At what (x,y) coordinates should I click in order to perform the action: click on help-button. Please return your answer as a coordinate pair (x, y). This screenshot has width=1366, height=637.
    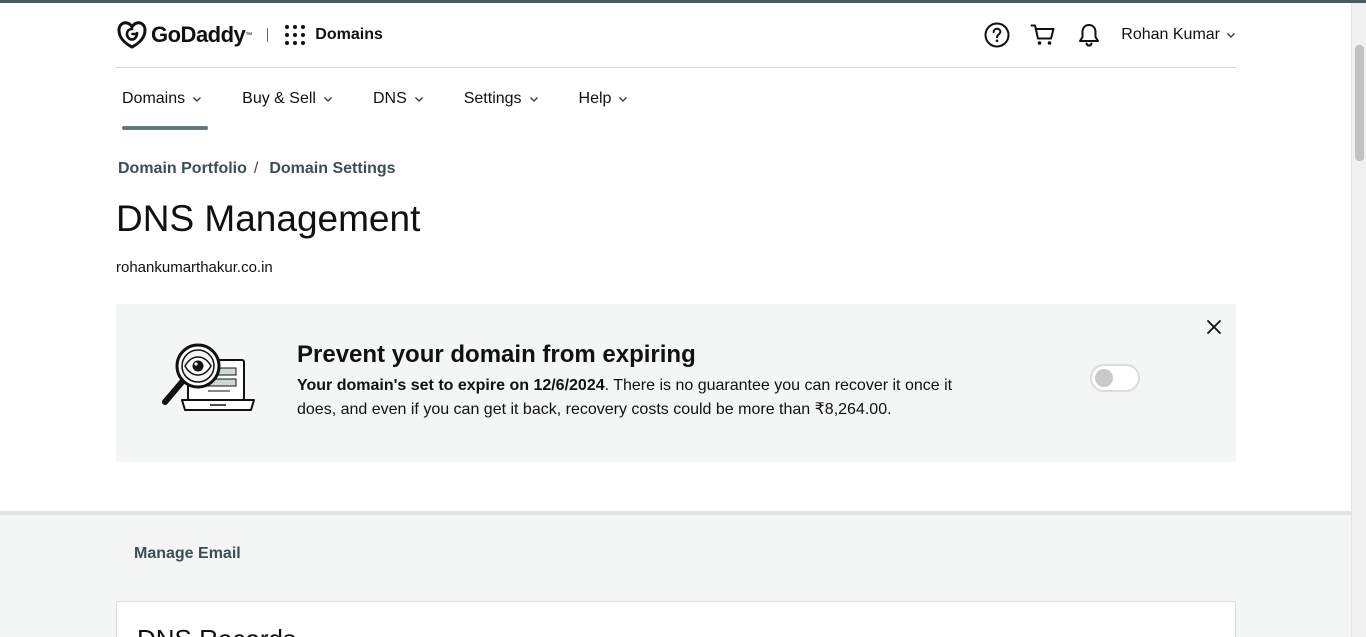
    Looking at the image, I should click on (997, 35).